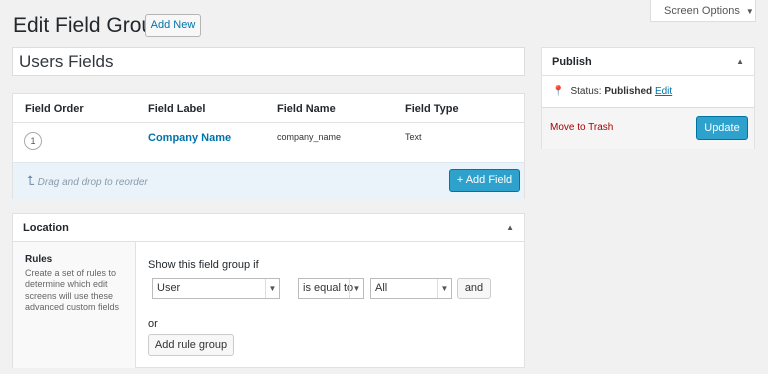 This screenshot has width=768, height=374. Describe the element at coordinates (722, 128) in the screenshot. I see `update-button: Update` at that location.